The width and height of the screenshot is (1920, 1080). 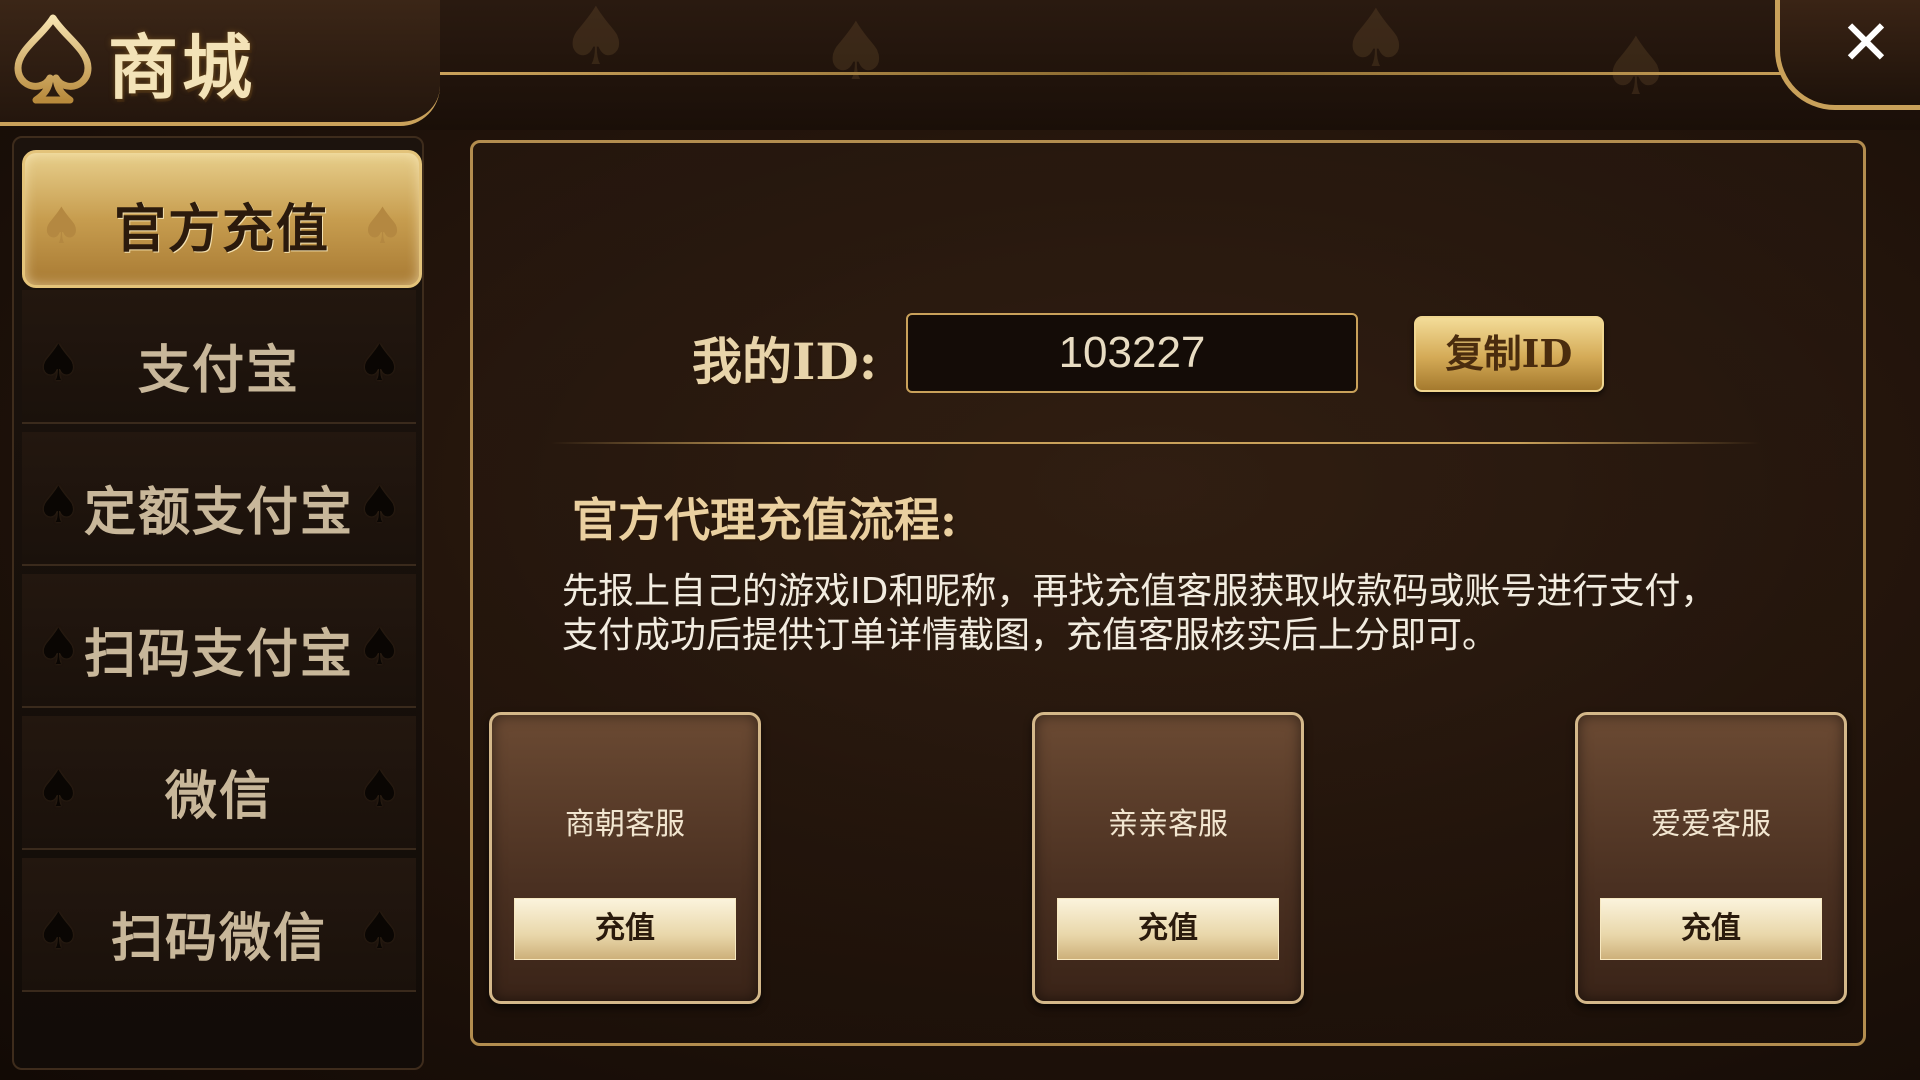 What do you see at coordinates (625, 858) in the screenshot?
I see `agent-card: 商朝客服 充值` at bounding box center [625, 858].